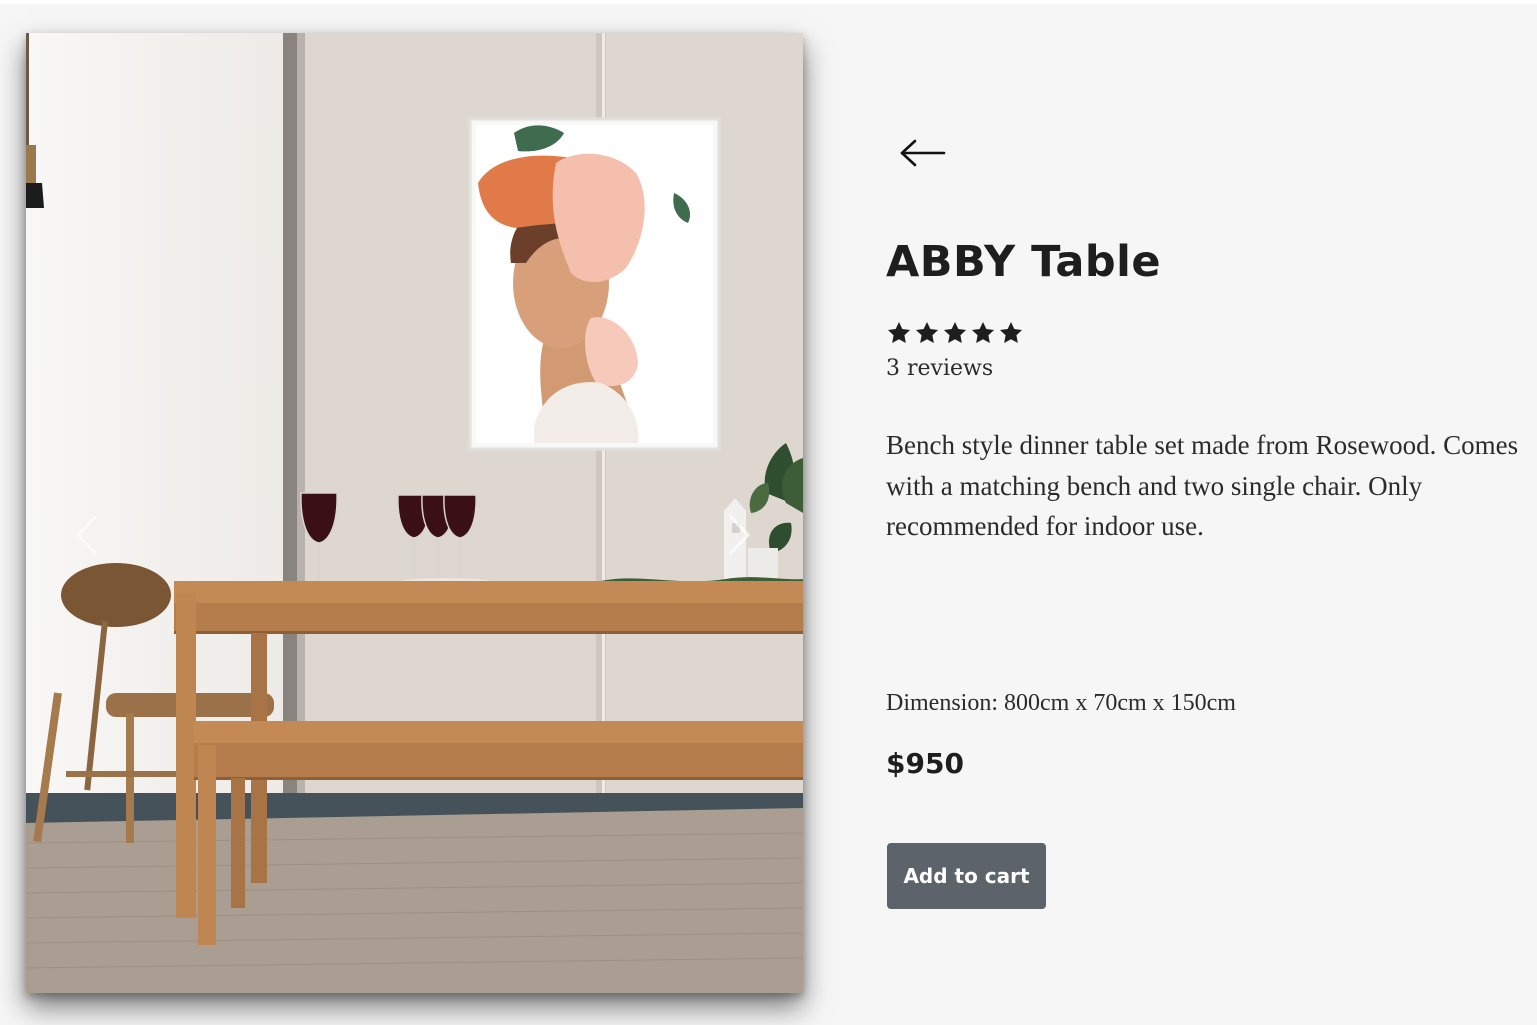 This screenshot has width=1537, height=1025. I want to click on reviews-count: 3 reviews, so click(939, 369).